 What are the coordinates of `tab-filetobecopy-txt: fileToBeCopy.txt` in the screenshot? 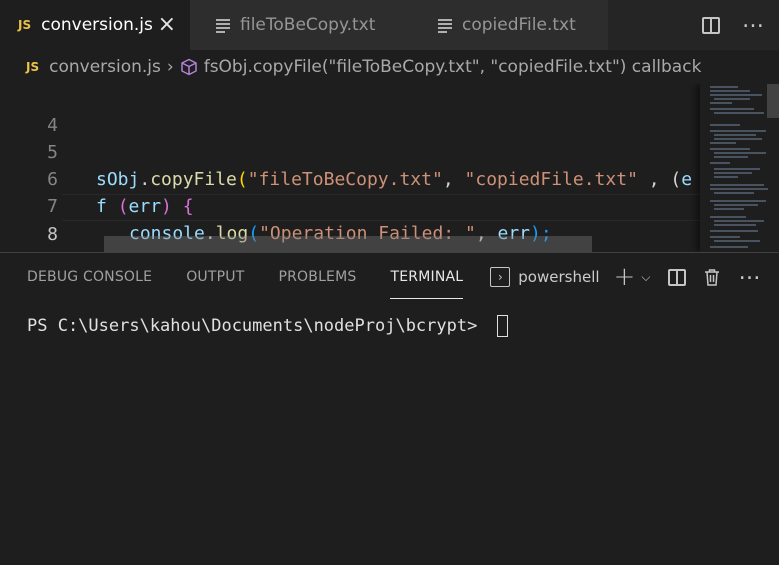 It's located at (301, 25).